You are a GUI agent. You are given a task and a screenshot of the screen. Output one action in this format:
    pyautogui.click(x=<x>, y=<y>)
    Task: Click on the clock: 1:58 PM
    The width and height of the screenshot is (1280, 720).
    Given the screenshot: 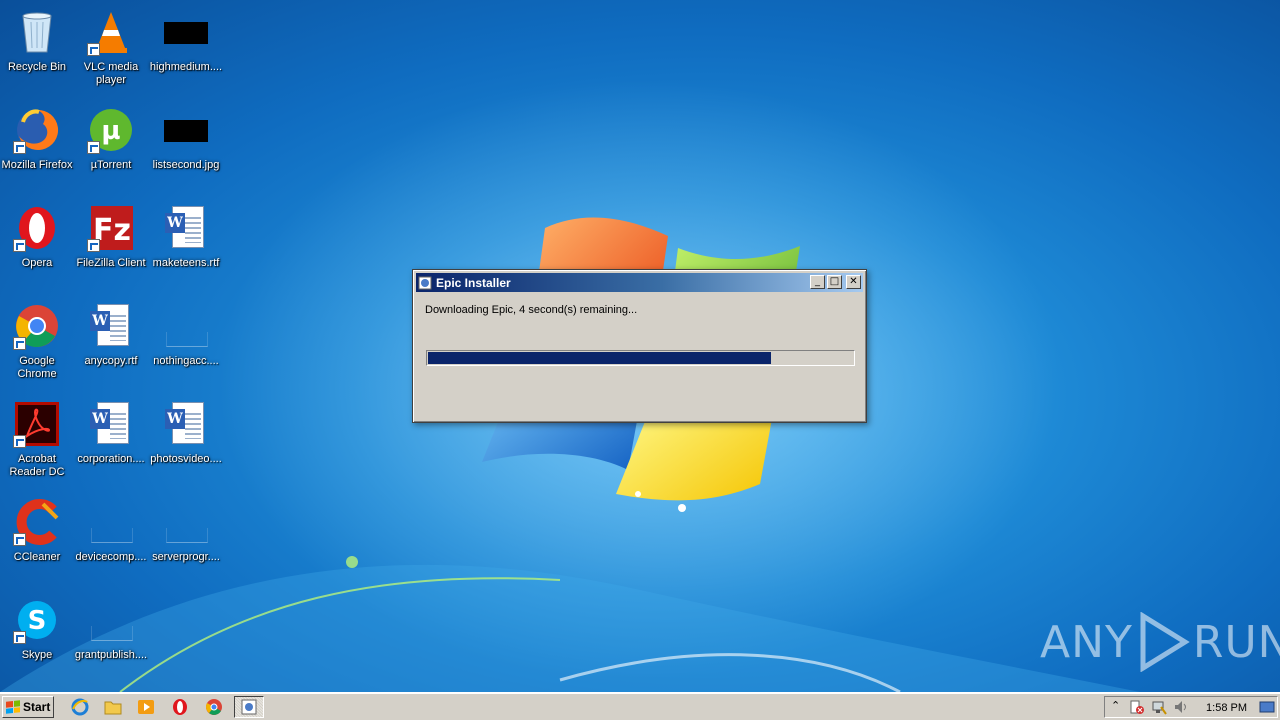 What is the action you would take?
    pyautogui.click(x=1226, y=708)
    